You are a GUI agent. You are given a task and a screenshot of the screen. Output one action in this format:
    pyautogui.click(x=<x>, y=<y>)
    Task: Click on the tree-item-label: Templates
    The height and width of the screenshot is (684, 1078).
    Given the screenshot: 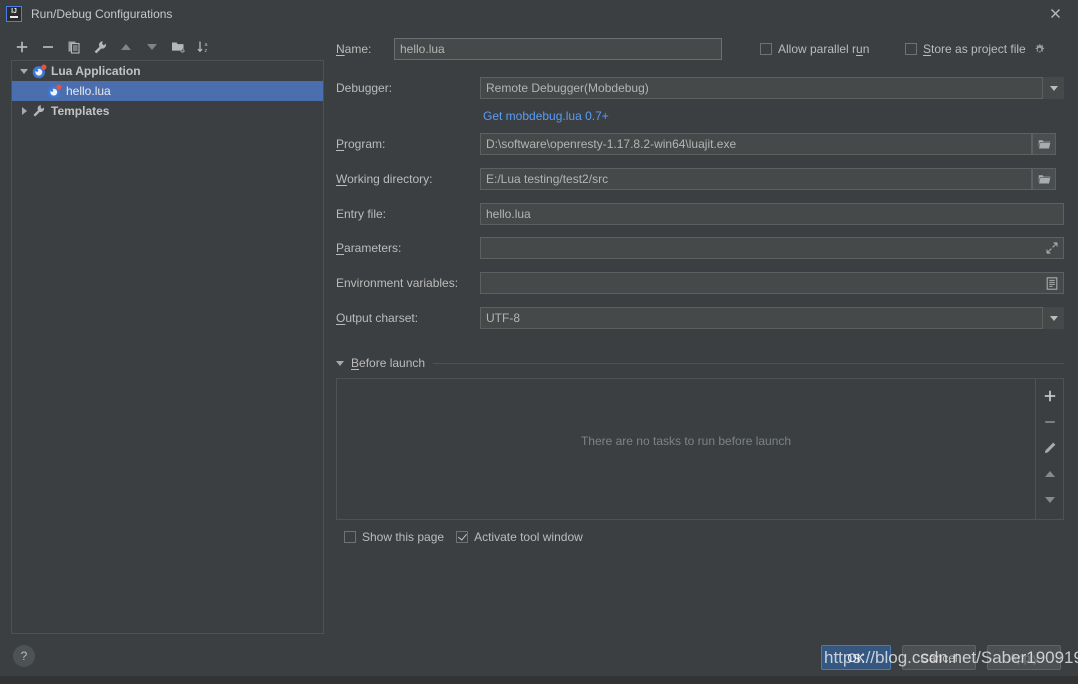 What is the action you would take?
    pyautogui.click(x=80, y=111)
    